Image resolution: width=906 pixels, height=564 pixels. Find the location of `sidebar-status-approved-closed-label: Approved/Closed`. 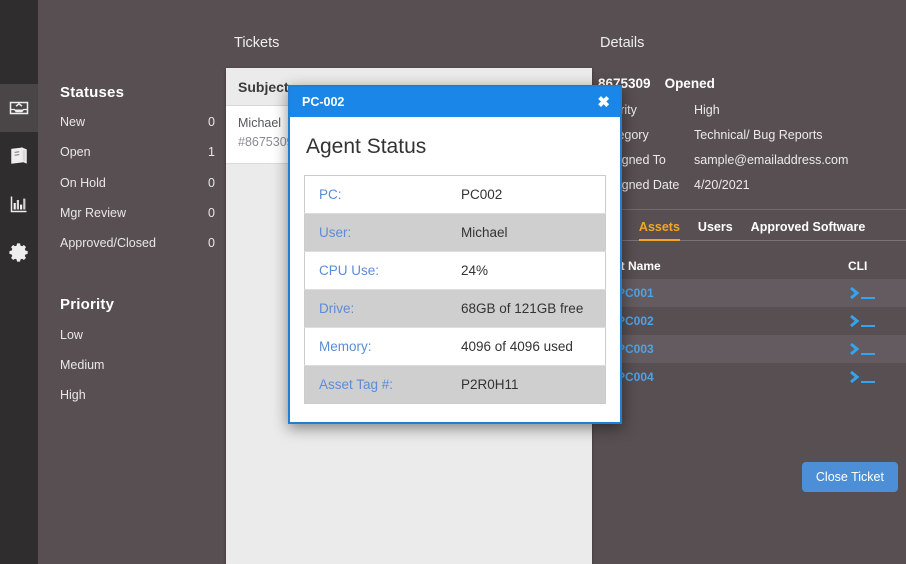

sidebar-status-approved-closed-label: Approved/Closed is located at coordinates (108, 243).